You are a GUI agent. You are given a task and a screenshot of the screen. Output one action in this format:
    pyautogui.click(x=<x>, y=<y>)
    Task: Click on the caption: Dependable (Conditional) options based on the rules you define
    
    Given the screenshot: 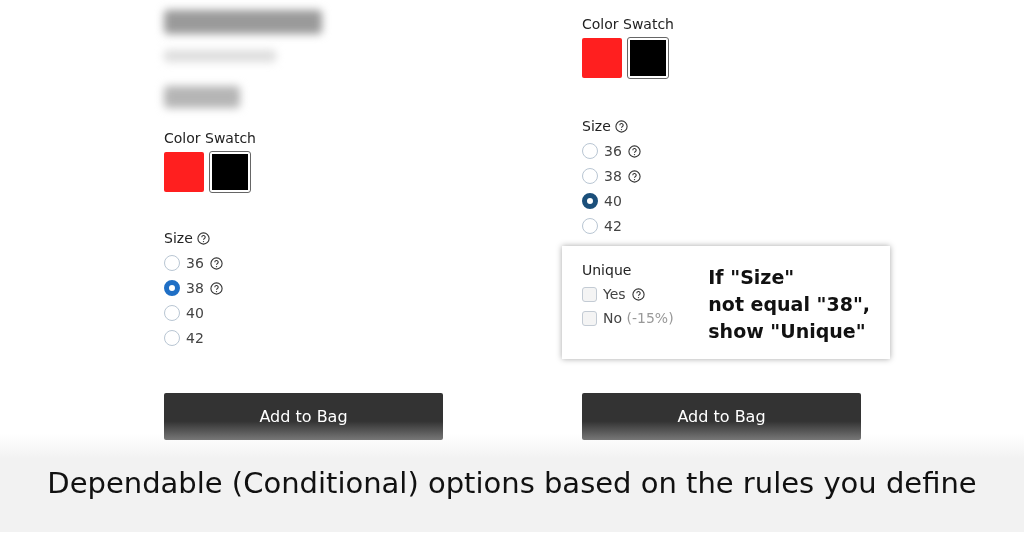 What is the action you would take?
    pyautogui.click(x=512, y=483)
    